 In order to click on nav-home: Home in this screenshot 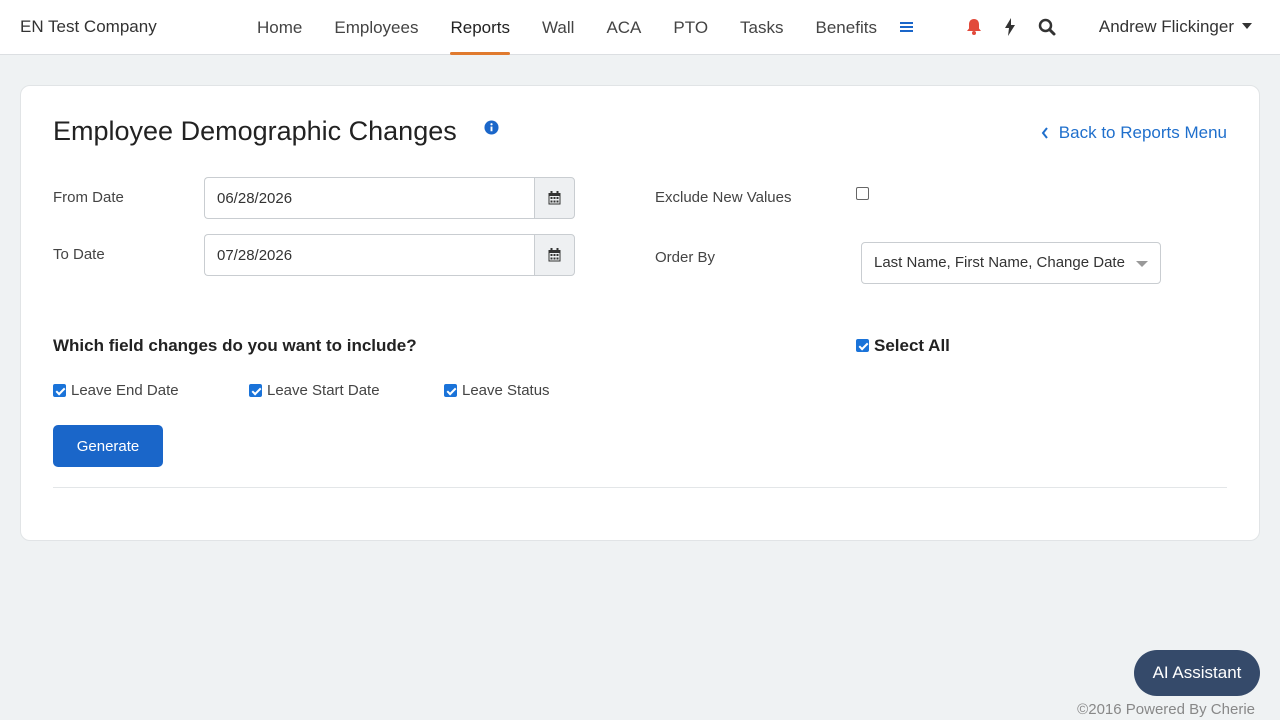, I will do `click(279, 27)`.